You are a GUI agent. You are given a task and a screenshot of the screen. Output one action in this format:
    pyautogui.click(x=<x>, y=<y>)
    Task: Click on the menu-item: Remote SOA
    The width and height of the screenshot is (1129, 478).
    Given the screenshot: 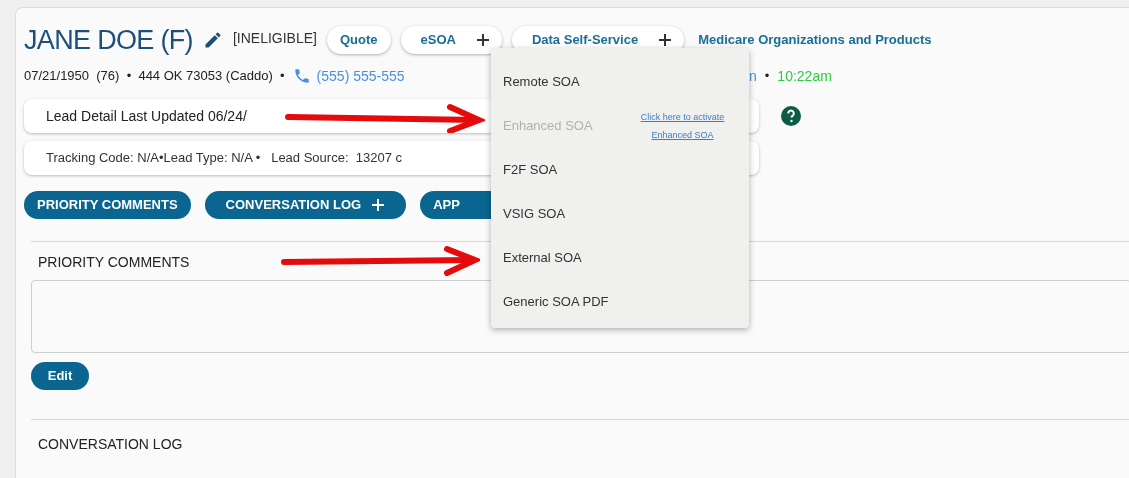 What is the action you would take?
    pyautogui.click(x=541, y=82)
    